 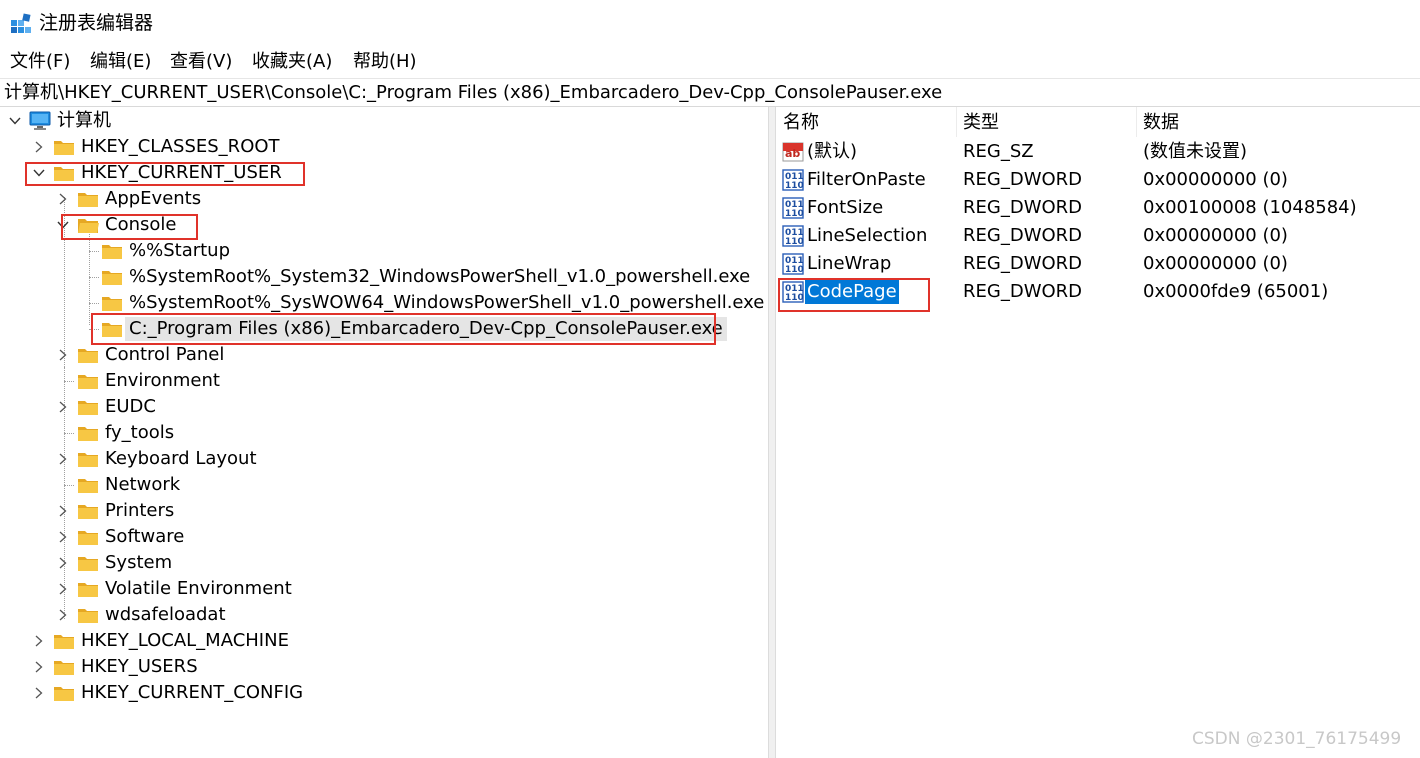 I want to click on tree-node-label: Network, so click(x=143, y=484).